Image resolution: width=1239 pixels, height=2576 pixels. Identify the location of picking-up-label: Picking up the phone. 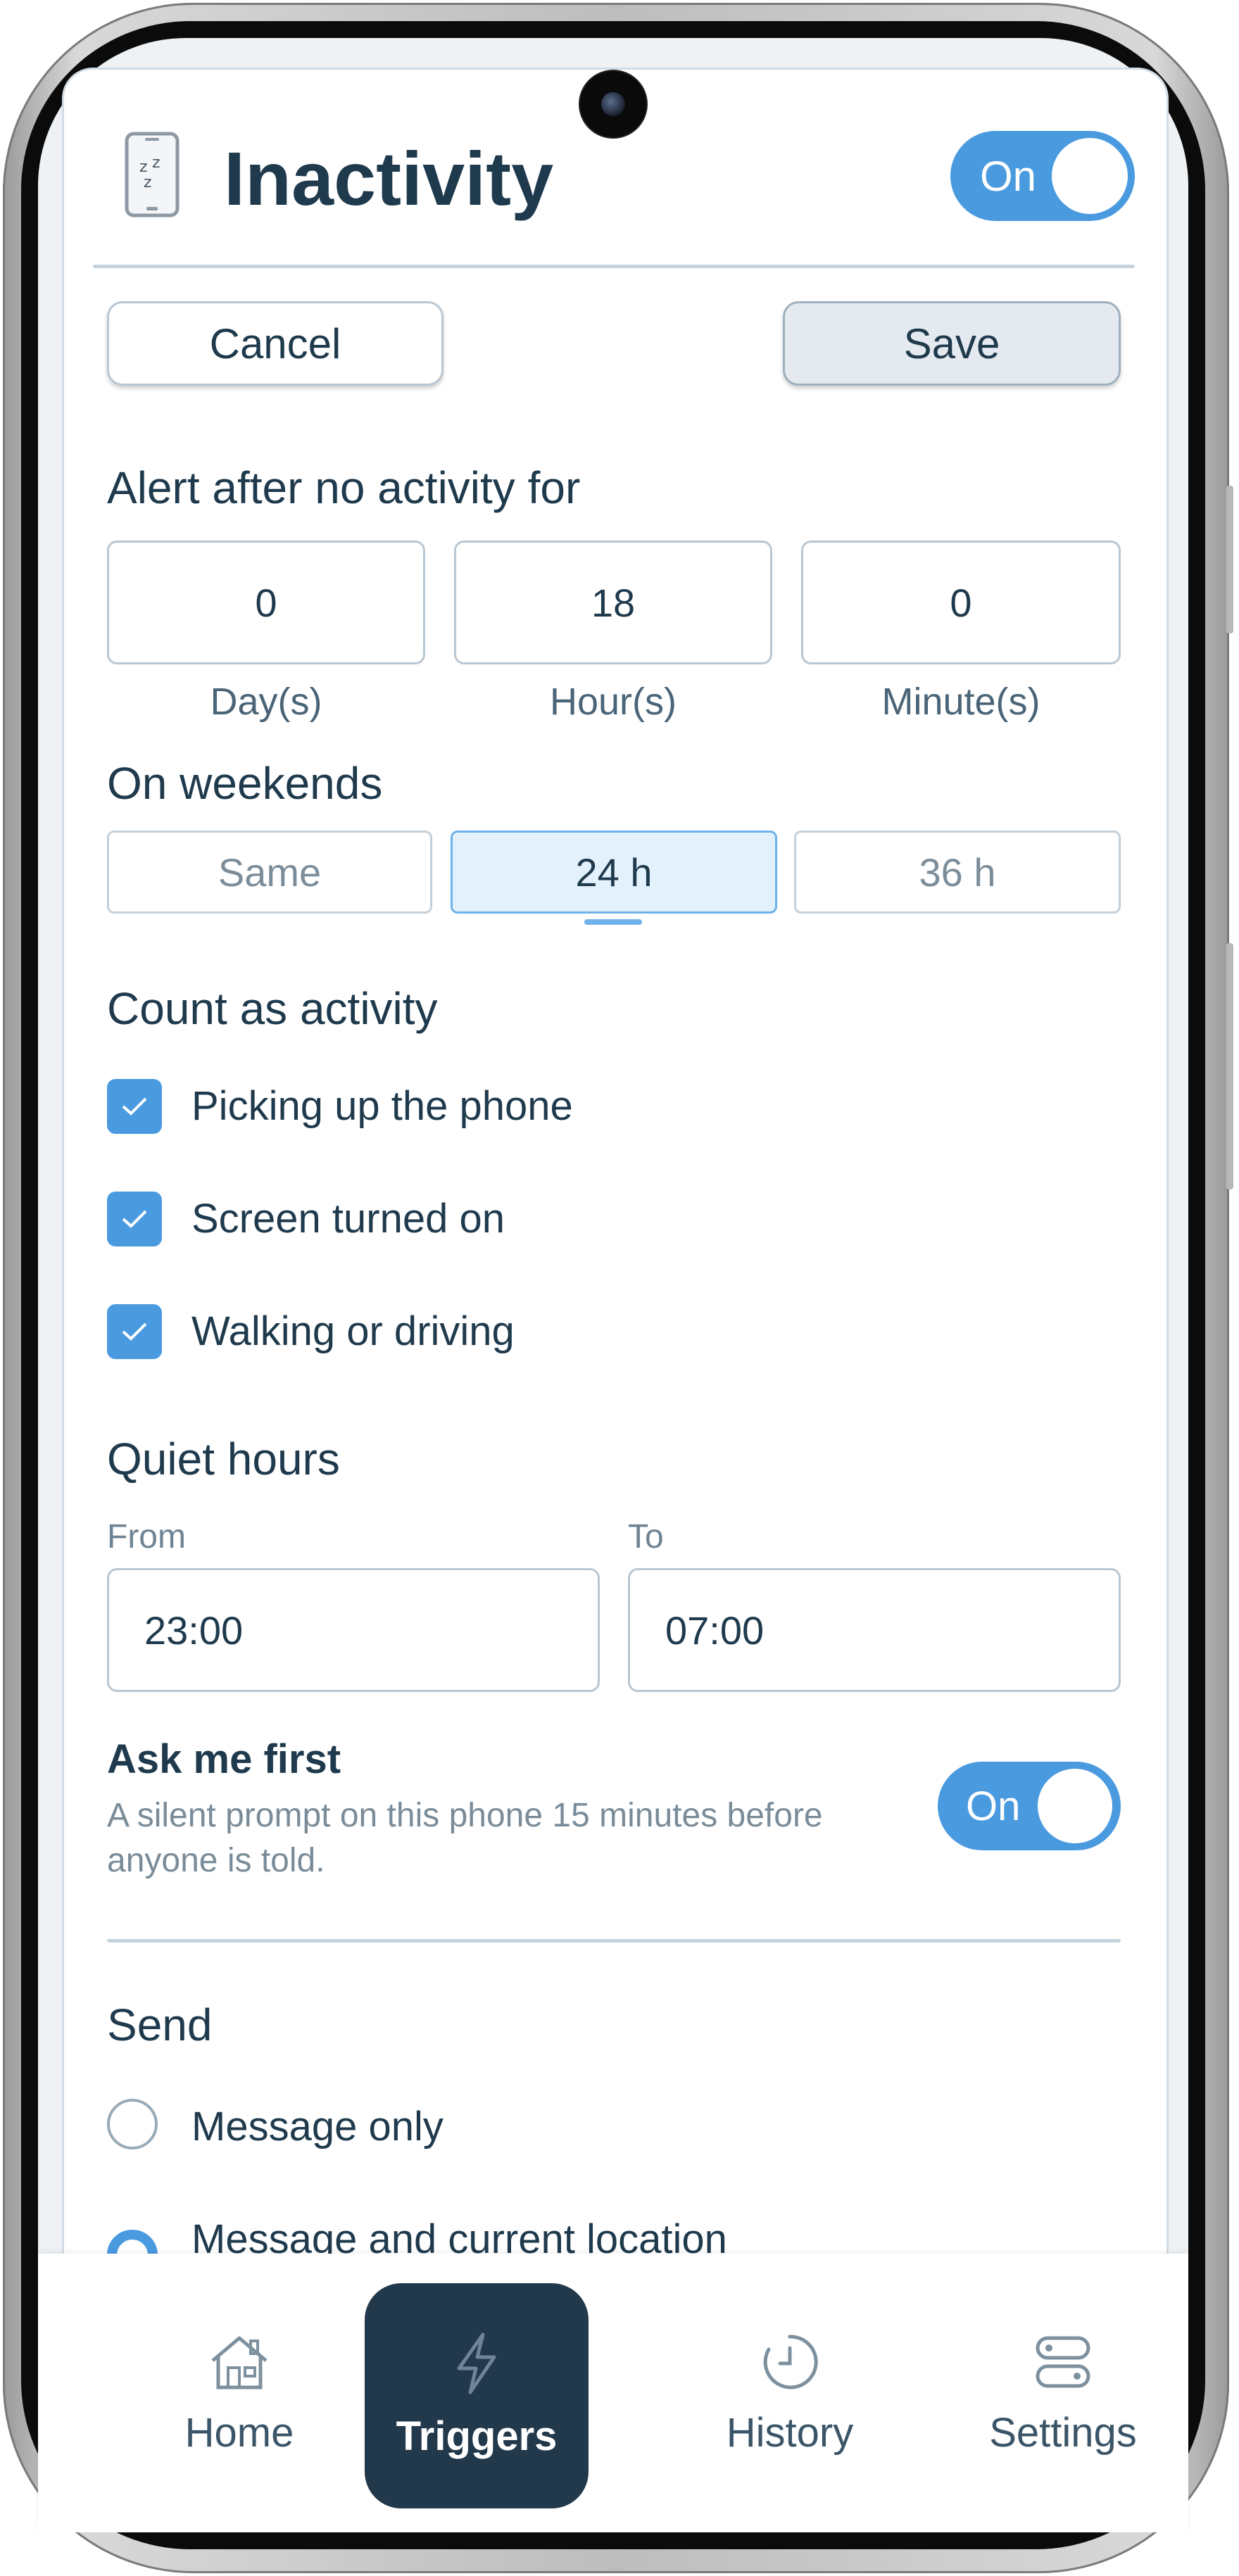
(382, 1106).